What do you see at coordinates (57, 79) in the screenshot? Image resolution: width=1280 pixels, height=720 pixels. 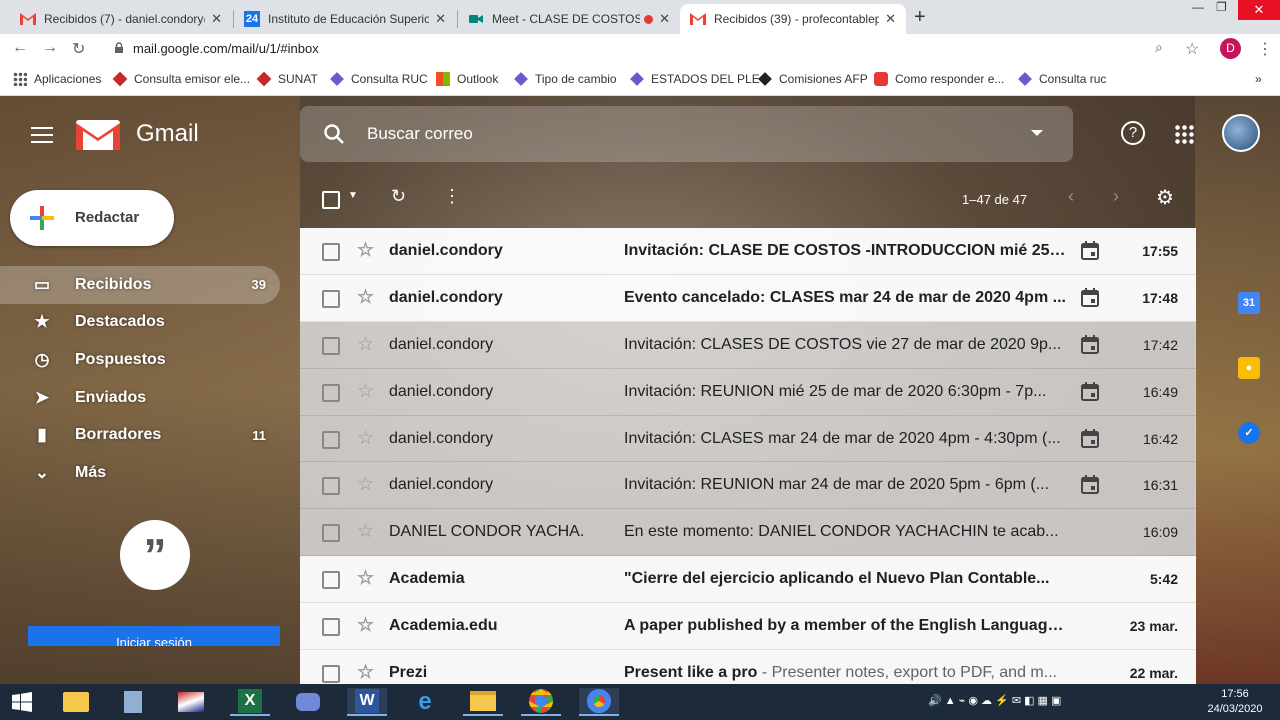 I see `bookmark-aplicaciones: Aplicaciones` at bounding box center [57, 79].